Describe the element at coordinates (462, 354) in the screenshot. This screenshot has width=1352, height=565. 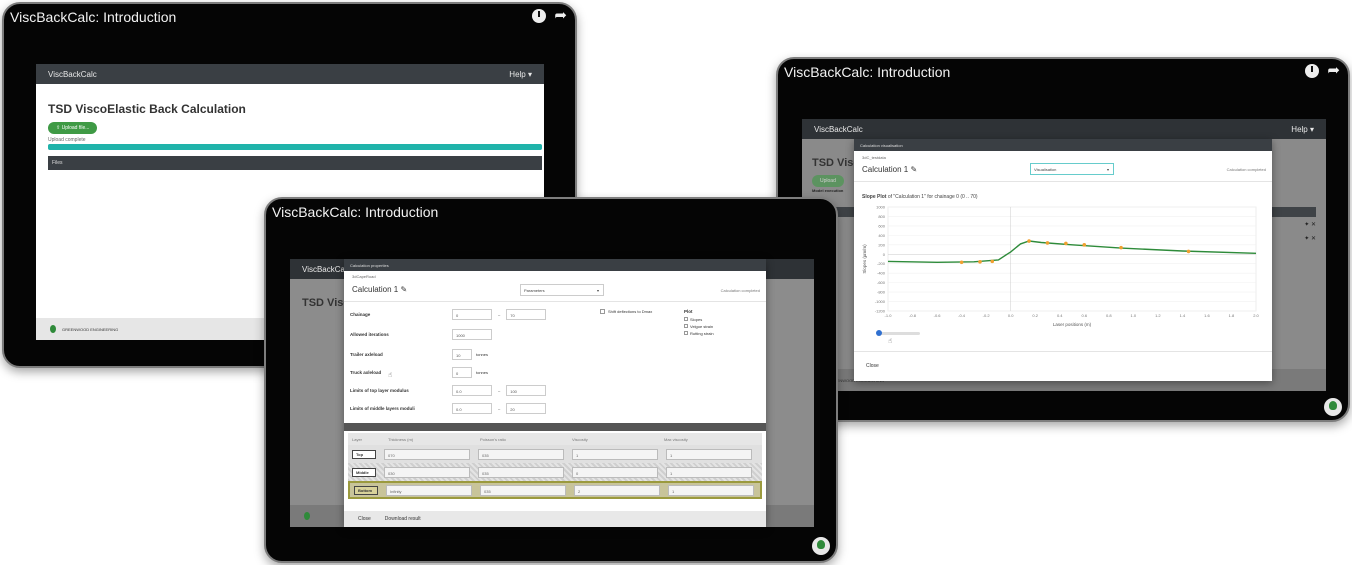
I see `trailer-axleload-input: 10` at that location.